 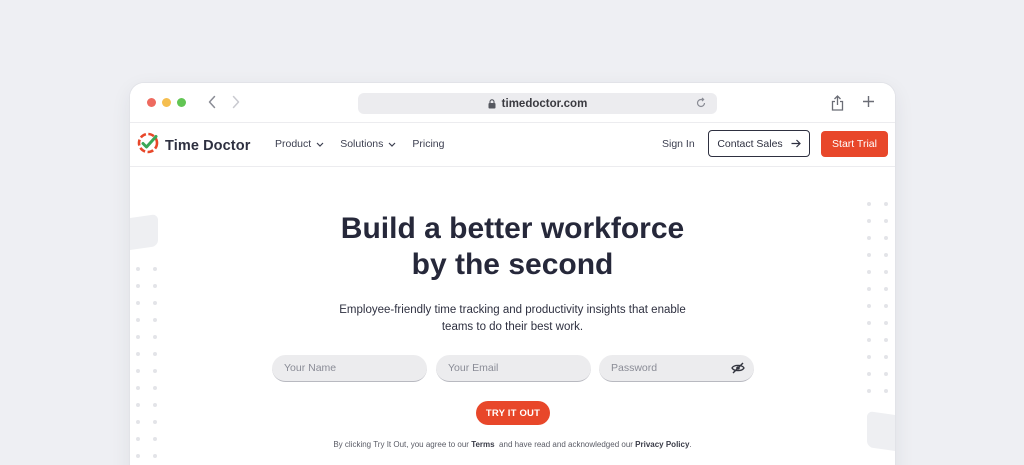 I want to click on close-window-button, so click(x=151, y=102).